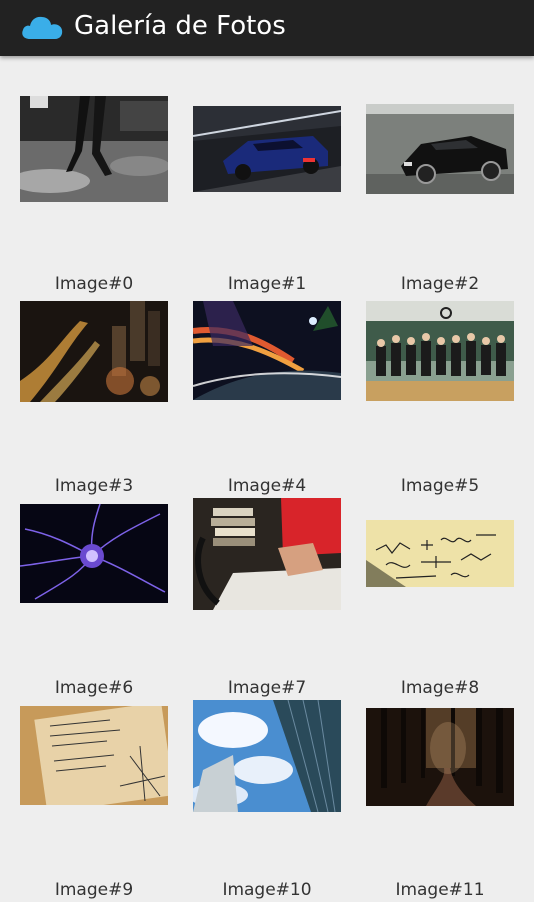 The image size is (534, 902). I want to click on gallery-item-5: Image#5, so click(440, 398).